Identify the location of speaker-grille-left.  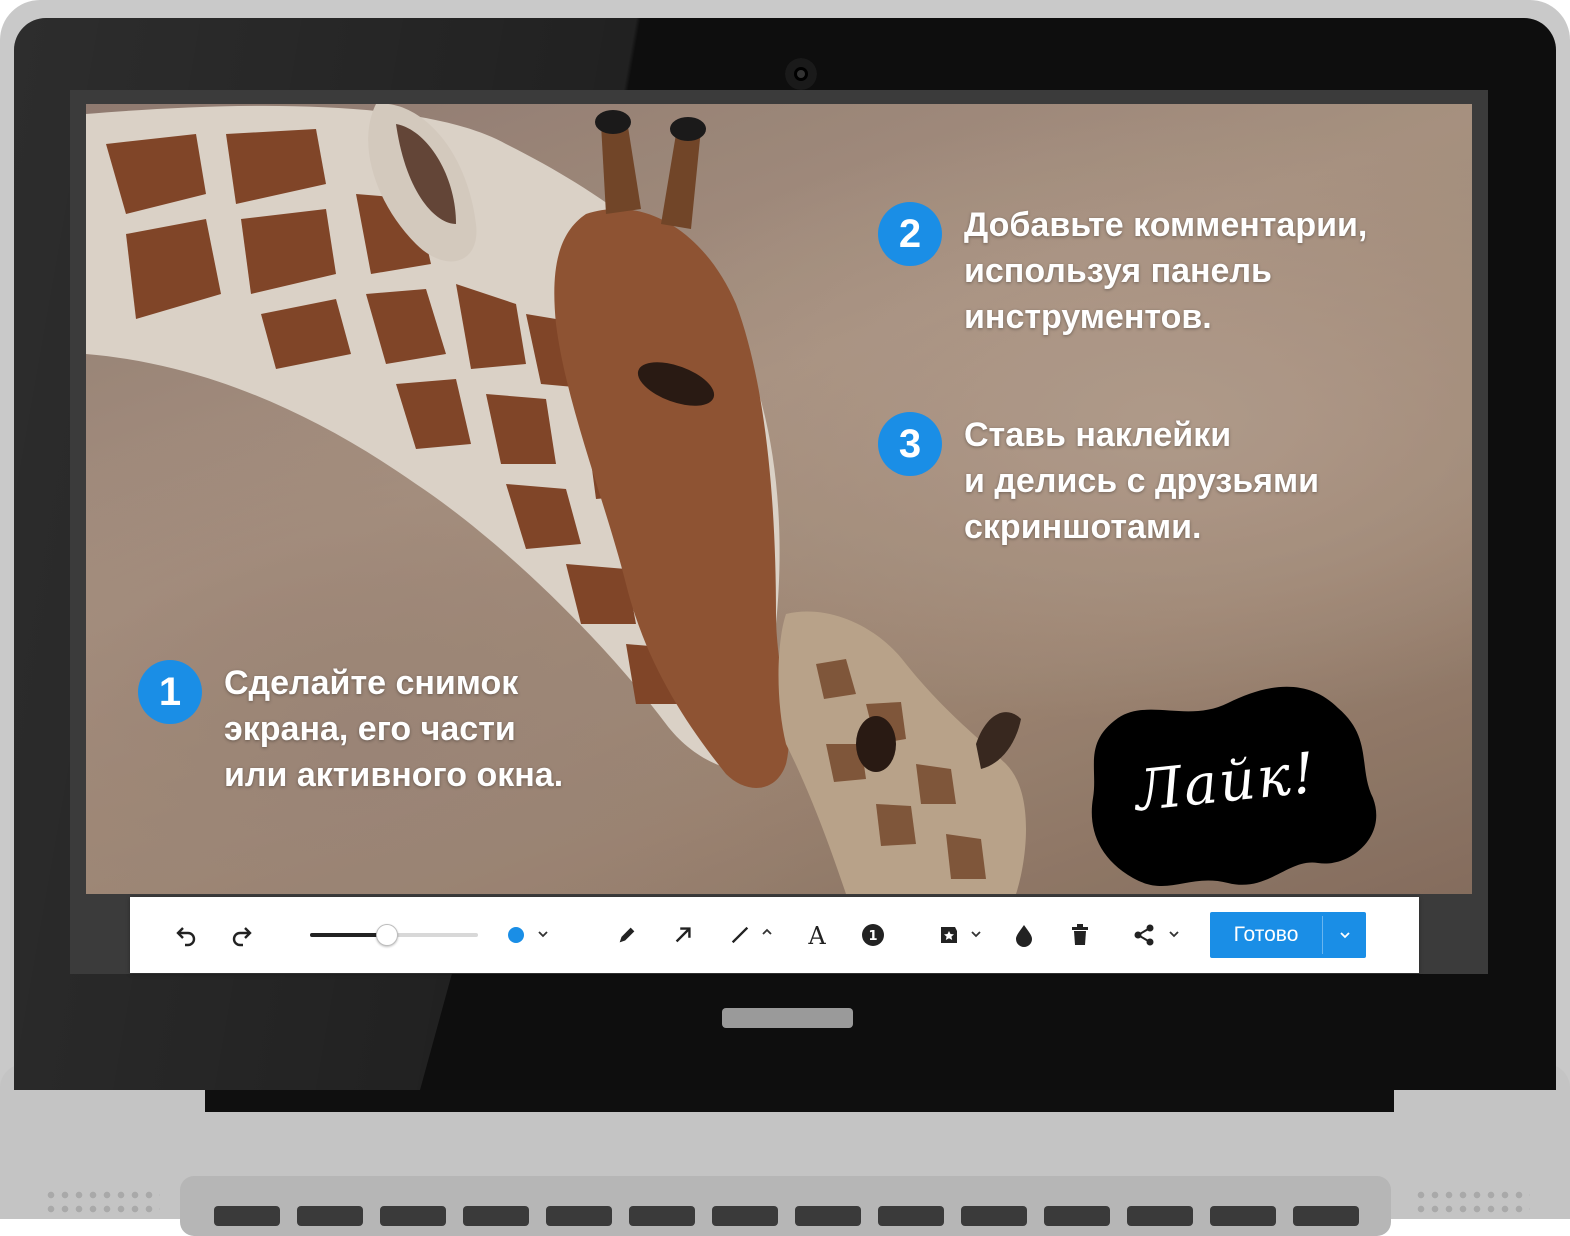
(102, 1203).